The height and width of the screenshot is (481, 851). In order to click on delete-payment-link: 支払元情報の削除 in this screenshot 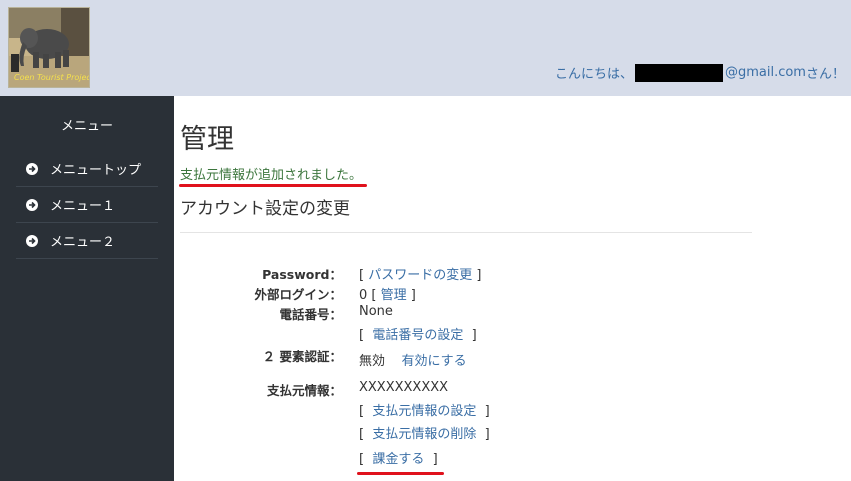, I will do `click(424, 434)`.